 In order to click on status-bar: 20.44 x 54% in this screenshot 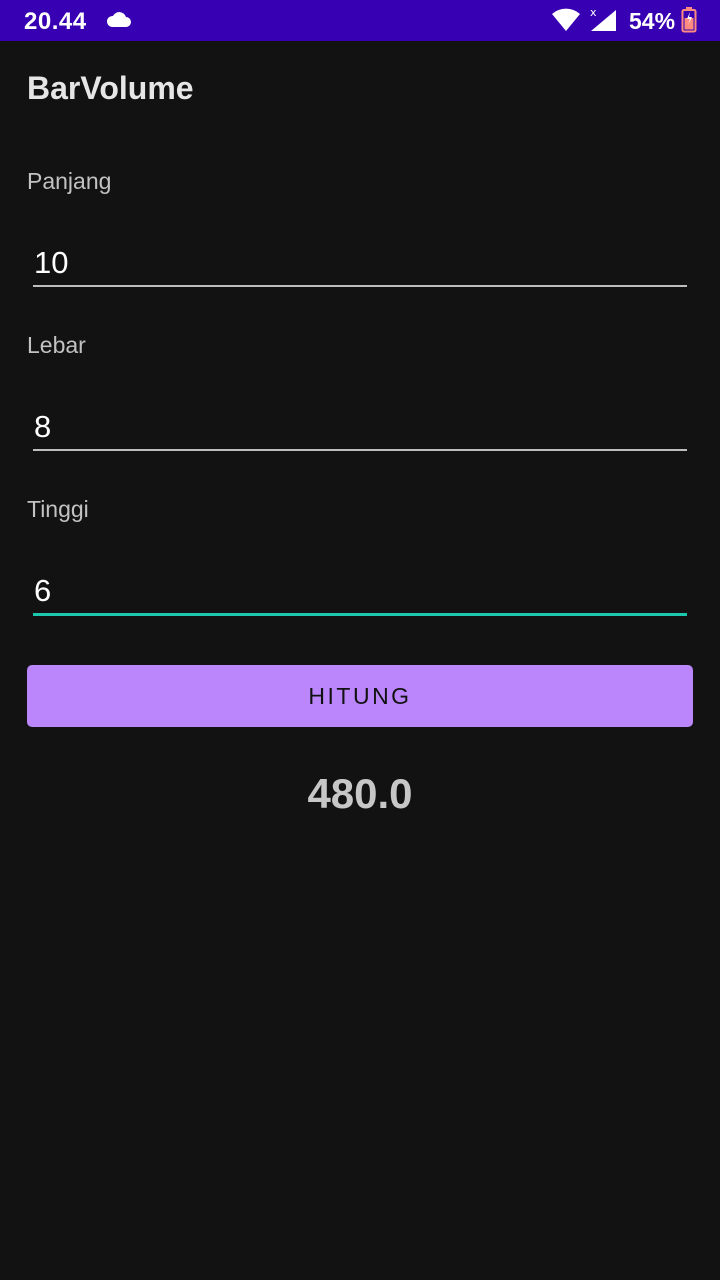, I will do `click(360, 20)`.